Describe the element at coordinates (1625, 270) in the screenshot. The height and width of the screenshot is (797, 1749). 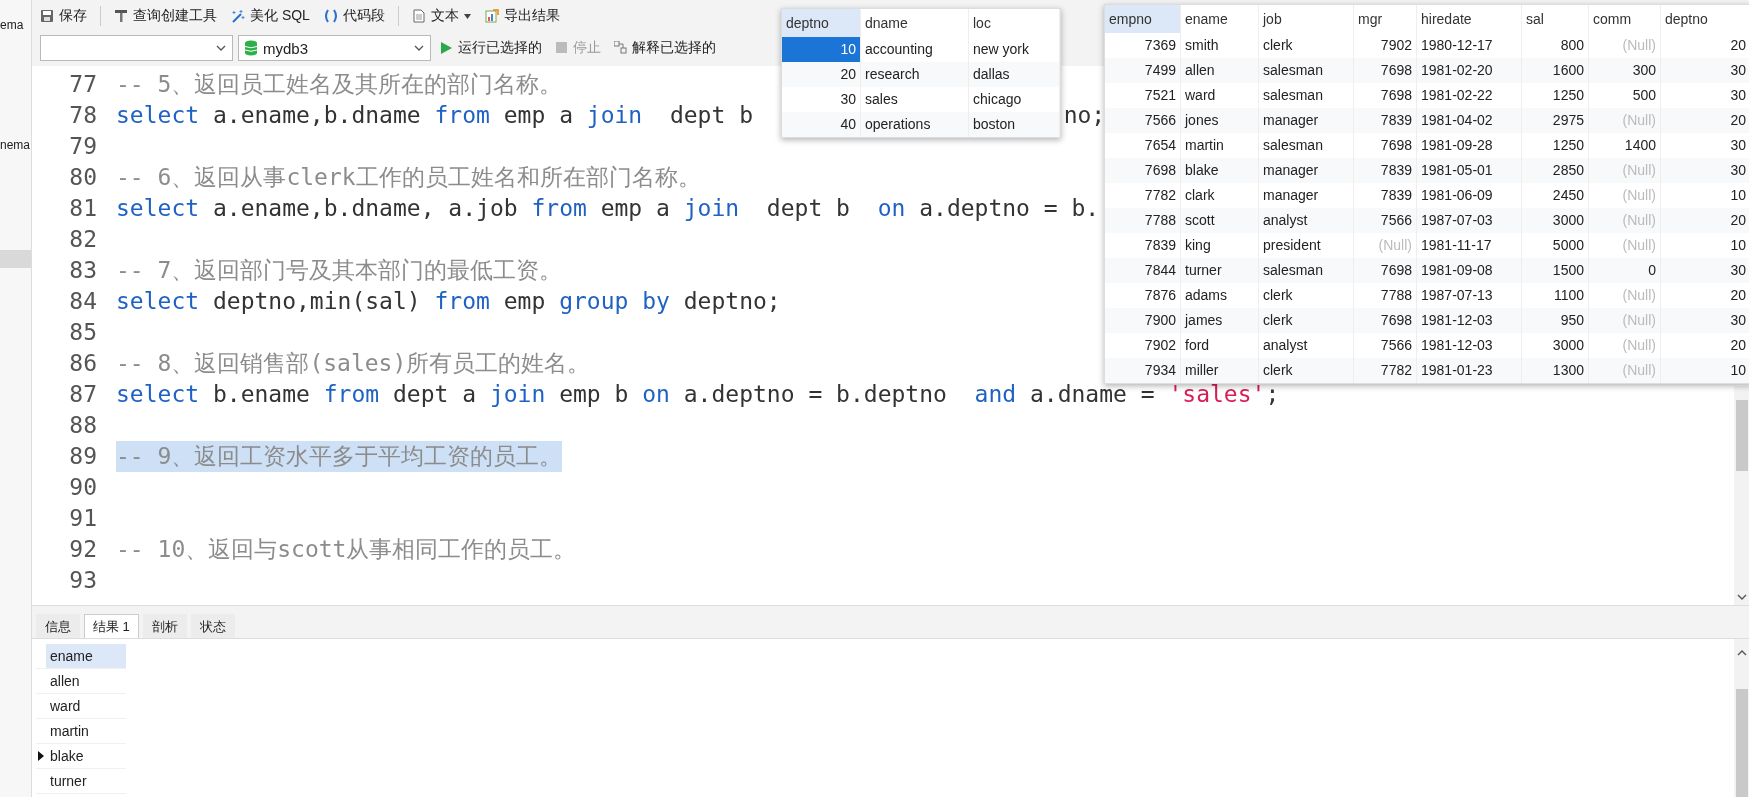
I see `table-cell: 0` at that location.